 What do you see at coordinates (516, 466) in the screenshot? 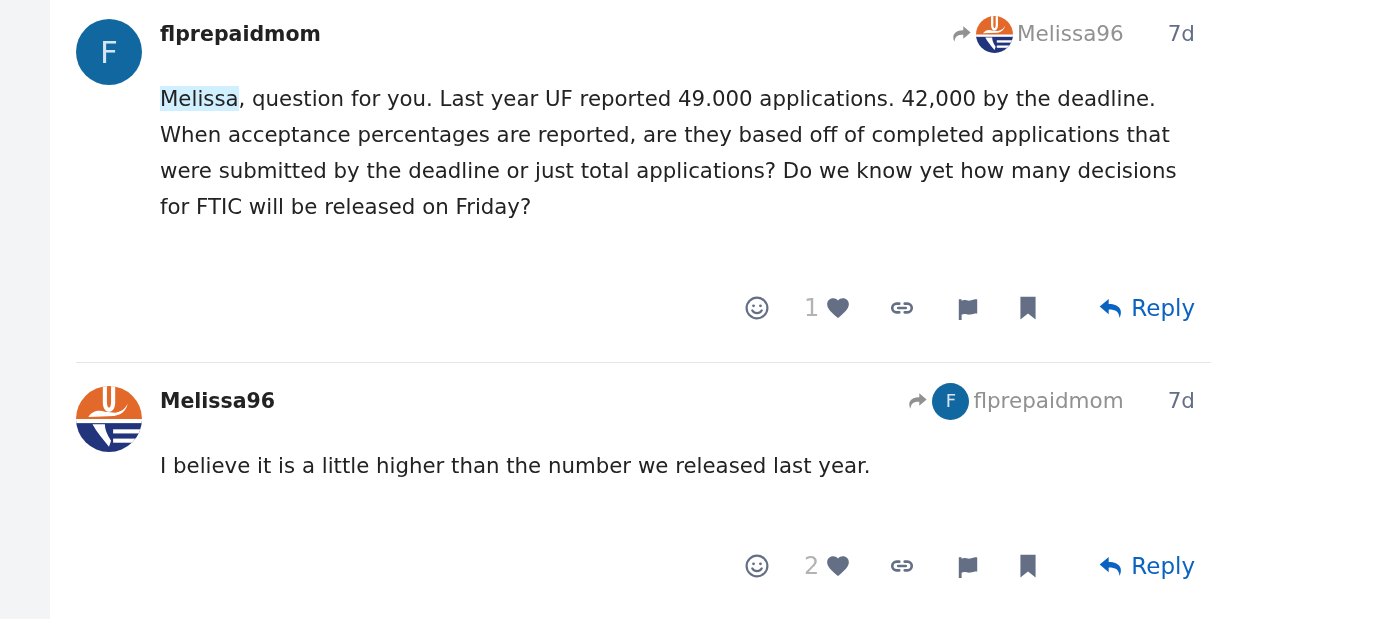
I see `post-text: I believe it is a little higher than the number we released last year.` at bounding box center [516, 466].